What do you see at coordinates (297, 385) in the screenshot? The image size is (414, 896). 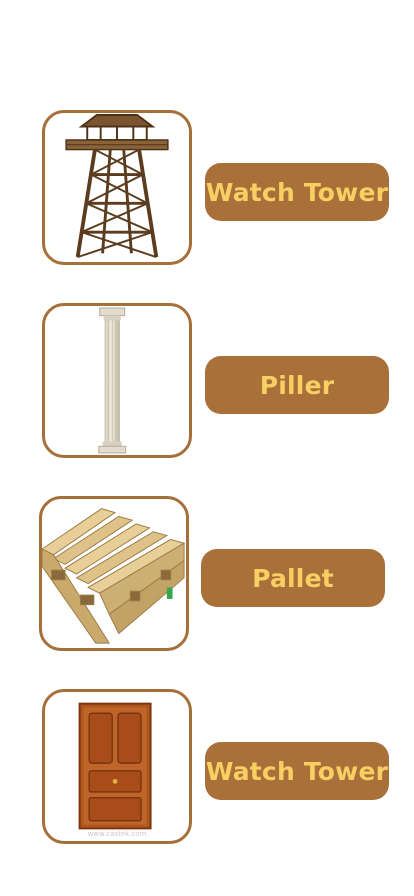 I see `item-label-button: Piller` at bounding box center [297, 385].